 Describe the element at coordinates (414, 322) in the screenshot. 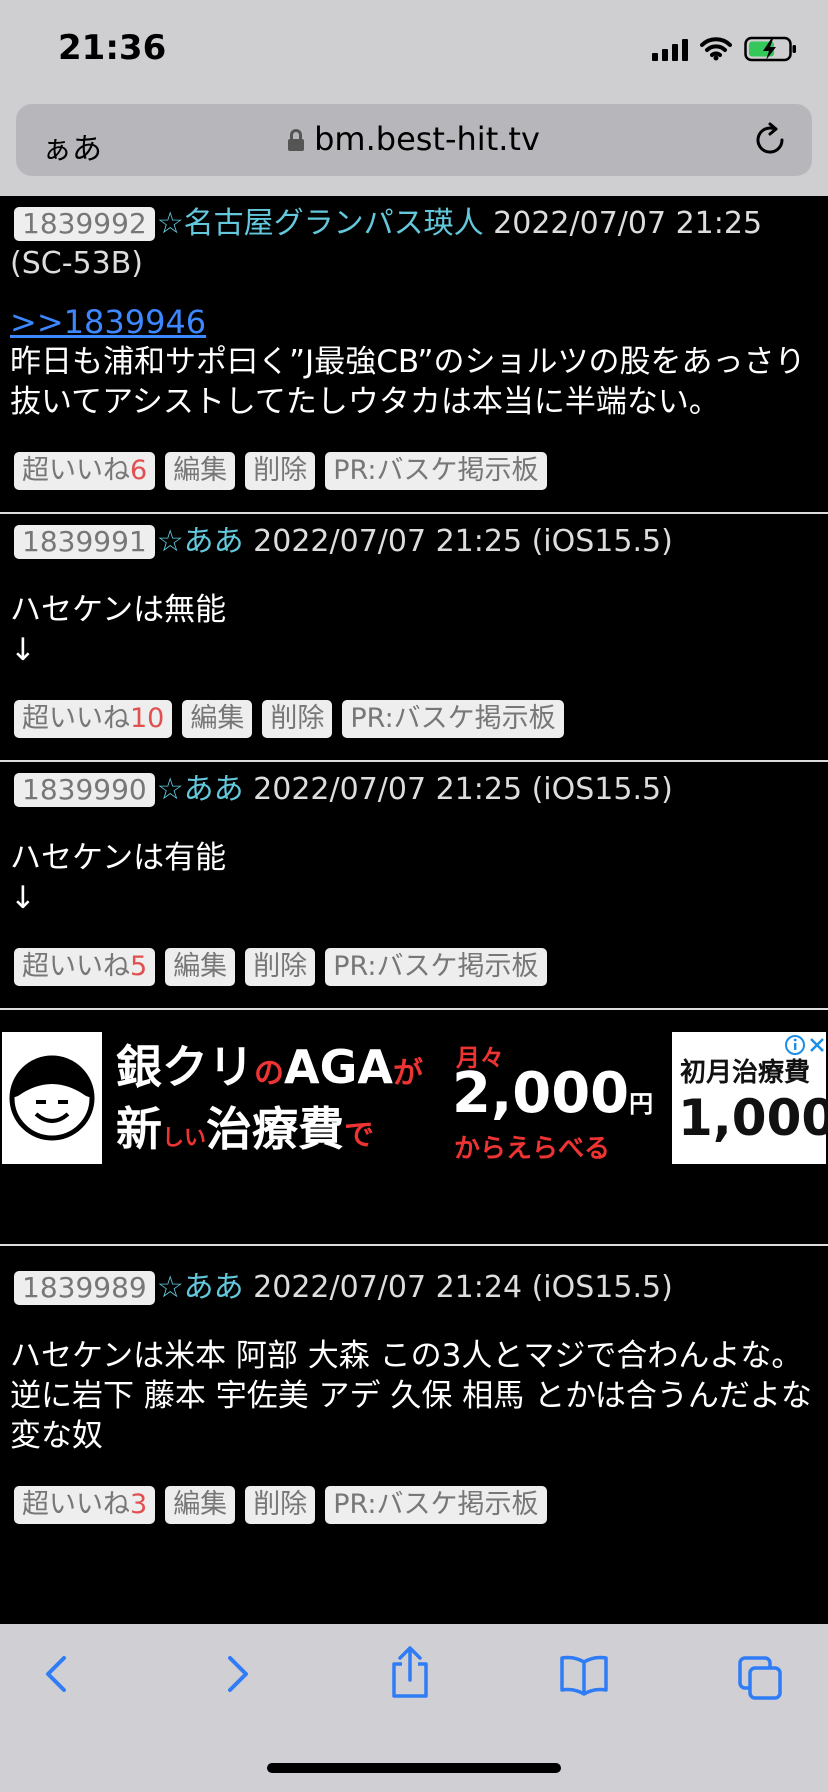

I see `reply-link: >>1839946` at that location.